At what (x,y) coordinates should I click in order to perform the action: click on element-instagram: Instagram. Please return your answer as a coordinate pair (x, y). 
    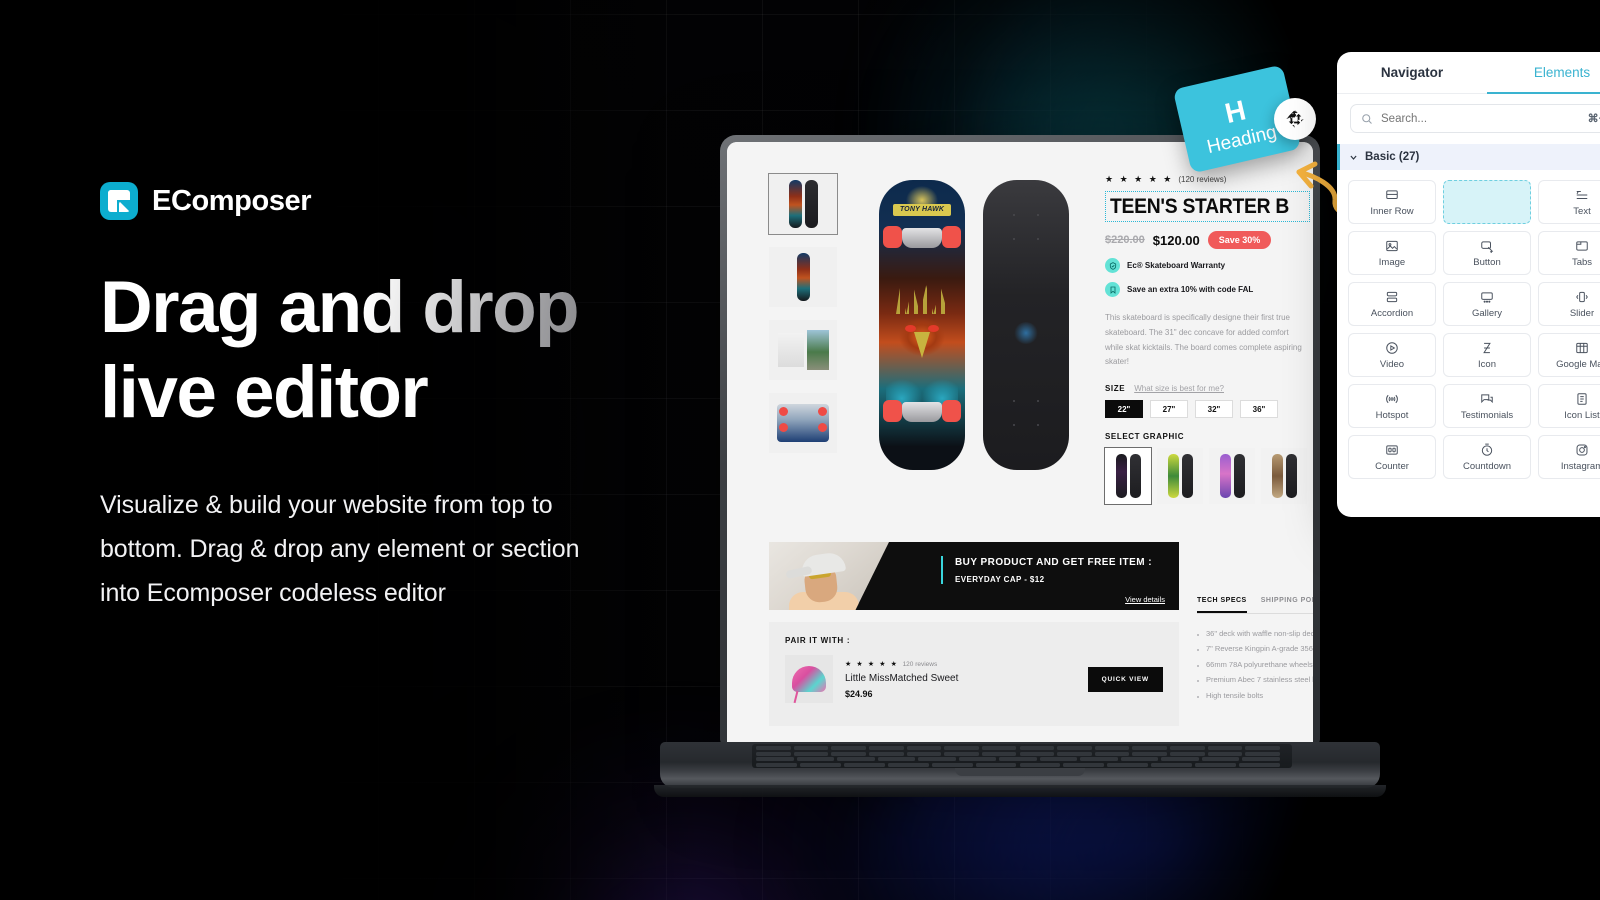
    Looking at the image, I should click on (1569, 457).